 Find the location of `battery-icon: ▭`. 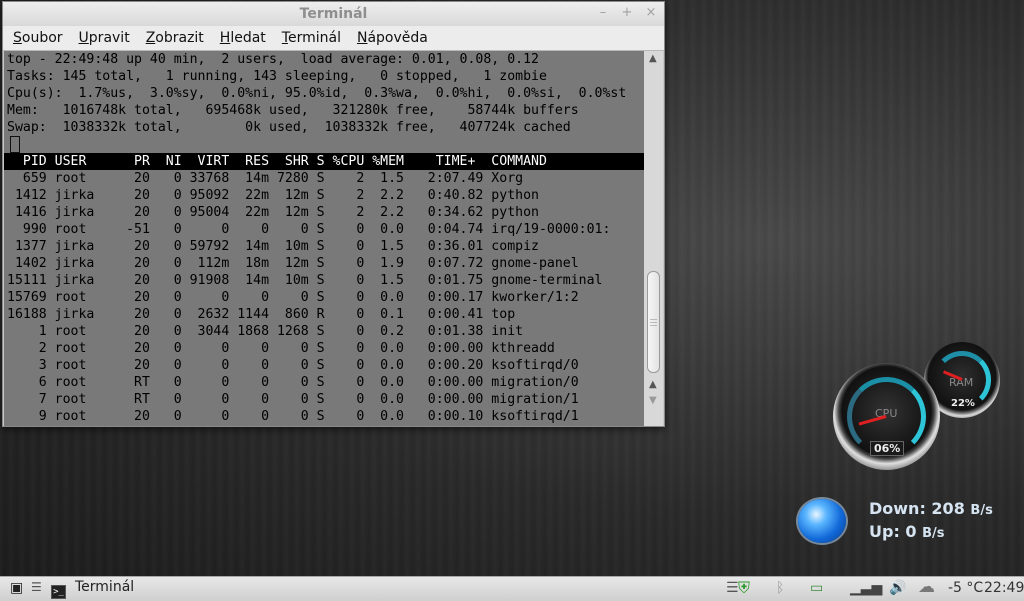

battery-icon: ▭ is located at coordinates (816, 588).